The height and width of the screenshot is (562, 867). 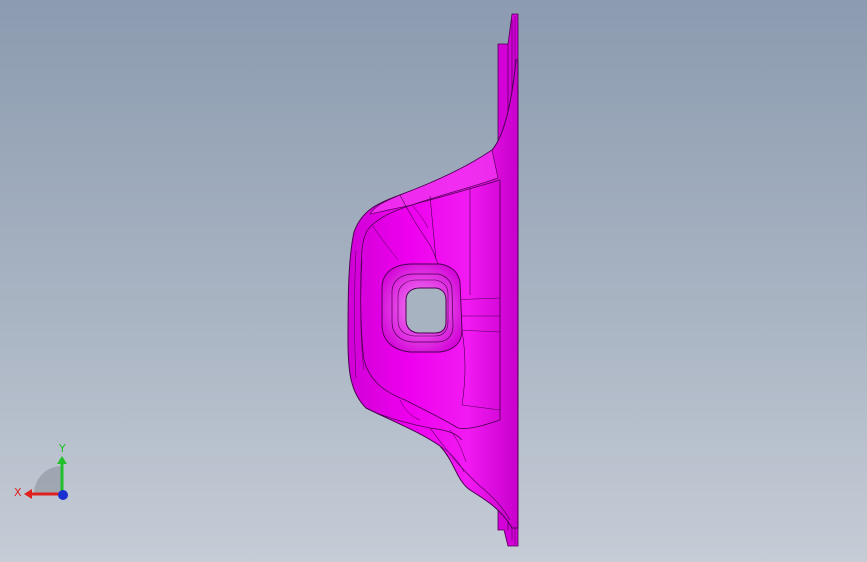 I want to click on z-axis-dot, so click(x=63, y=495).